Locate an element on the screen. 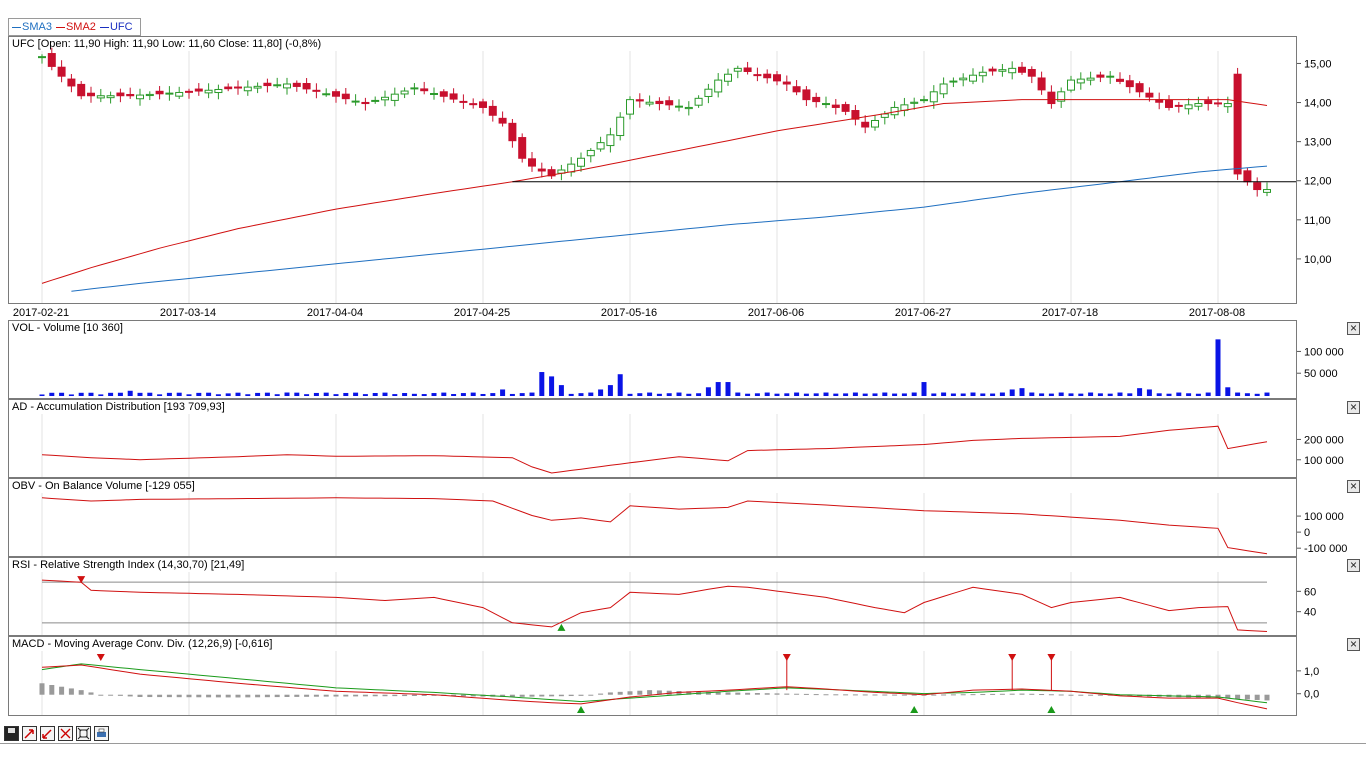 The image size is (1366, 768). rsi-chart is located at coordinates (652, 596).